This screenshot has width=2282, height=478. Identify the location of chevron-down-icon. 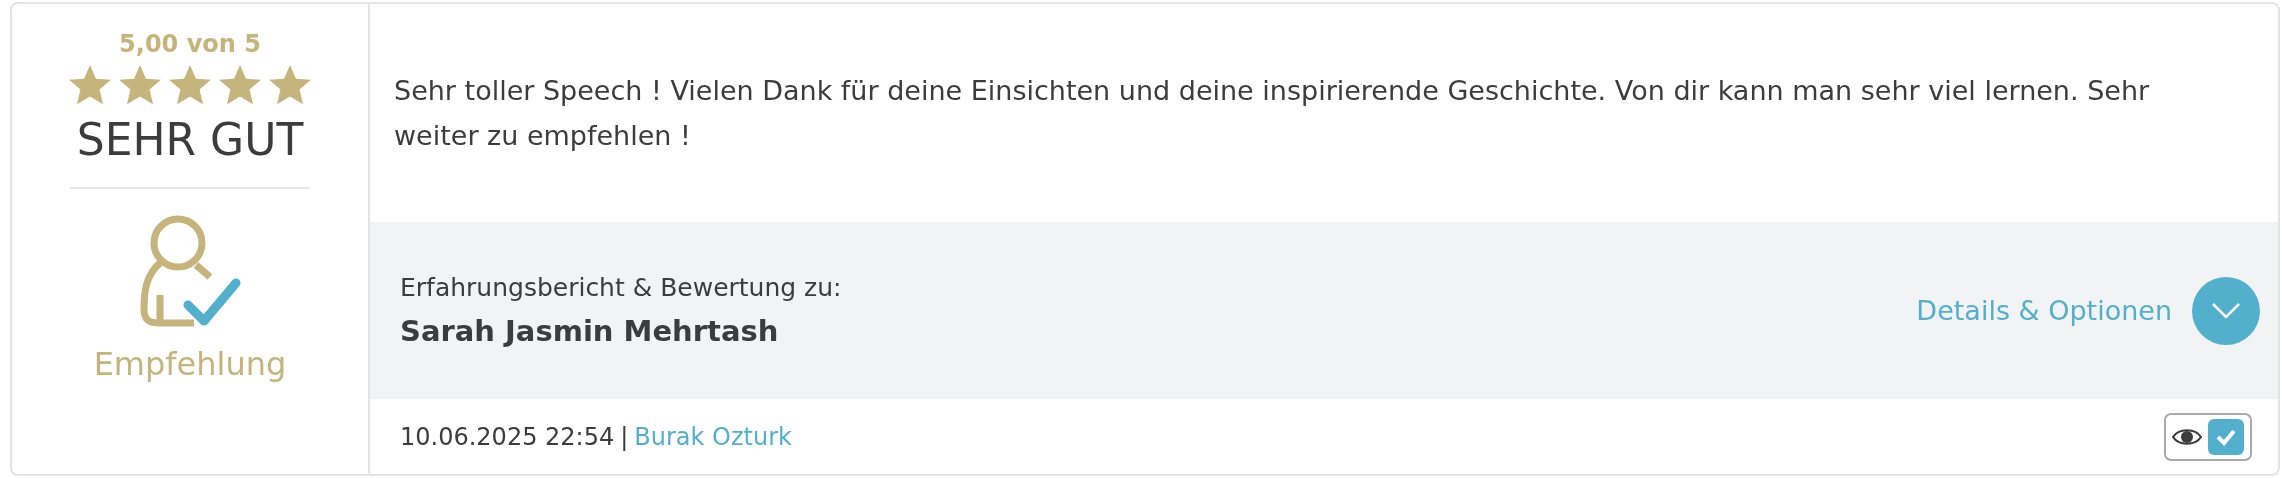
(2226, 310).